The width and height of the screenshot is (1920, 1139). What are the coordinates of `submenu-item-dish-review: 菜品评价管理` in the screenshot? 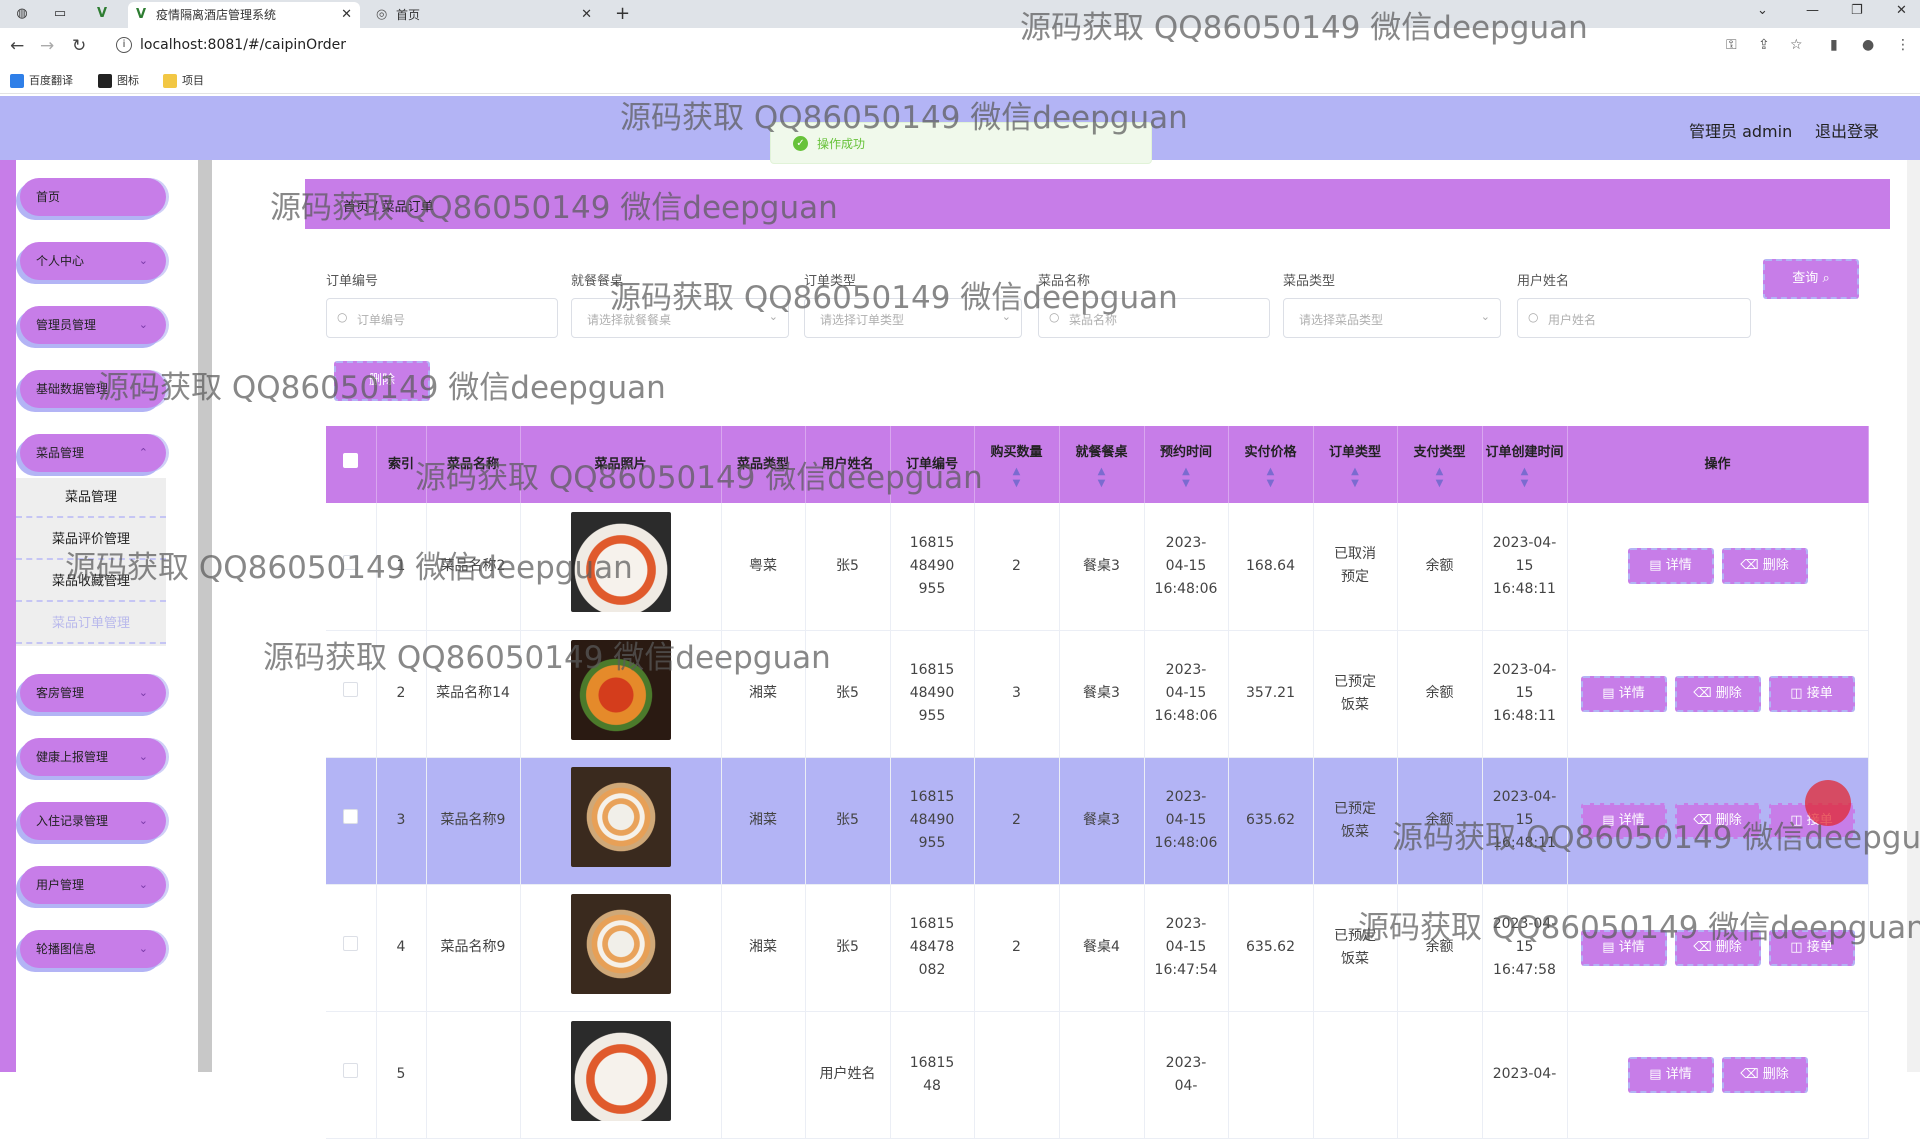 It's located at (91, 540).